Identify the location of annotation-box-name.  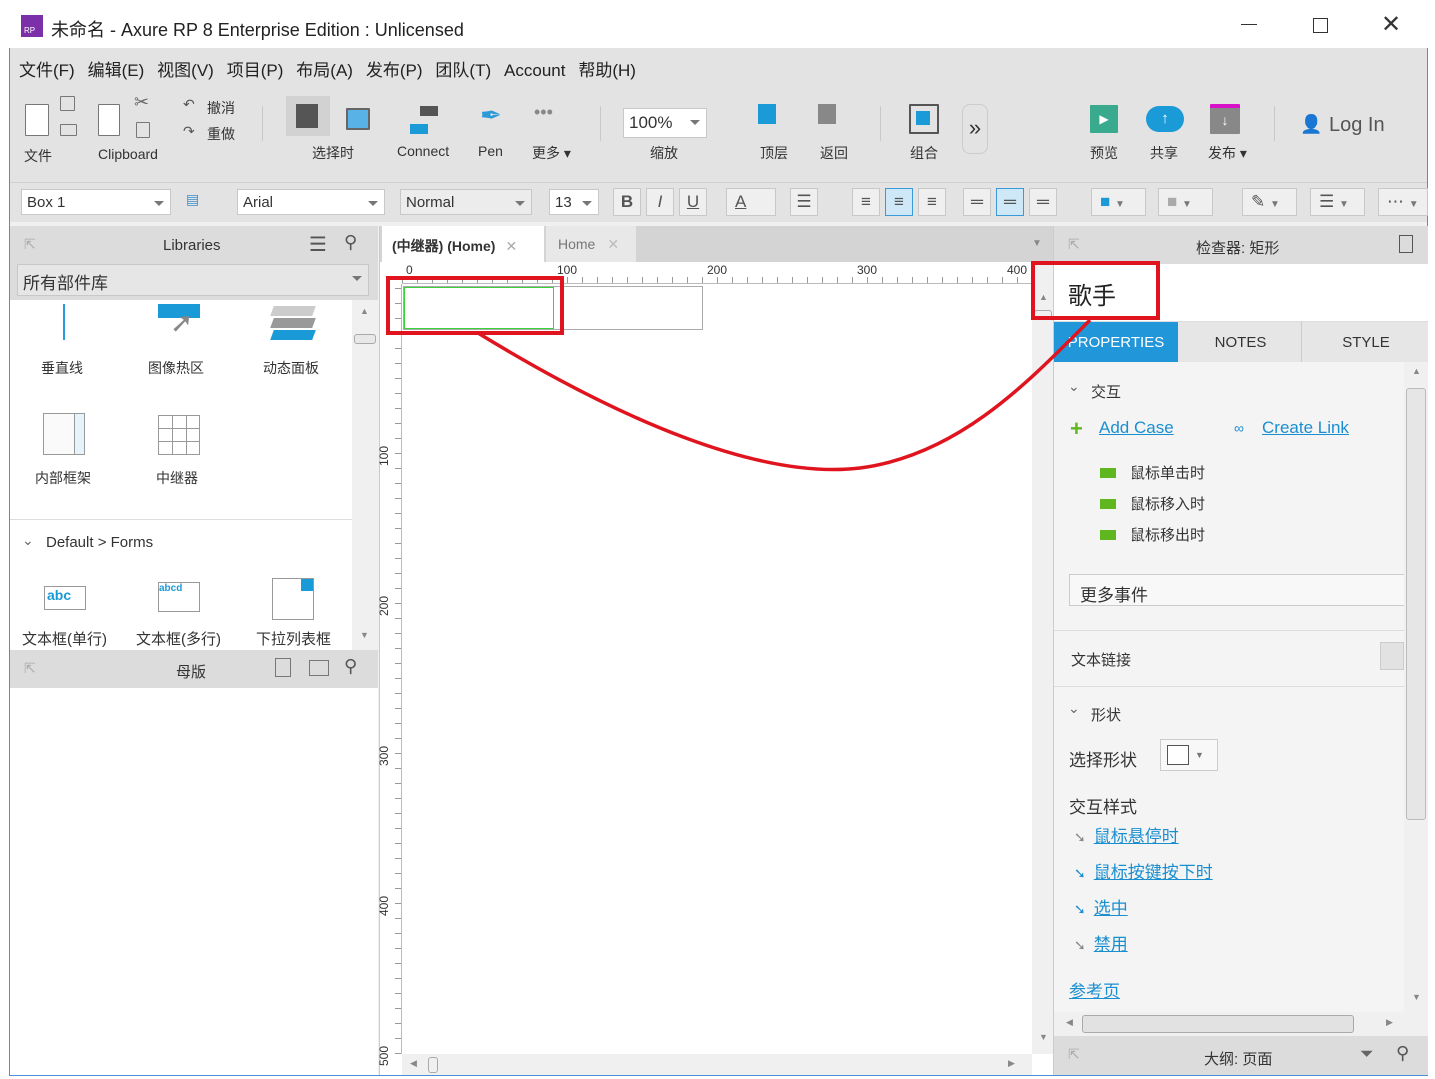
(1095, 290).